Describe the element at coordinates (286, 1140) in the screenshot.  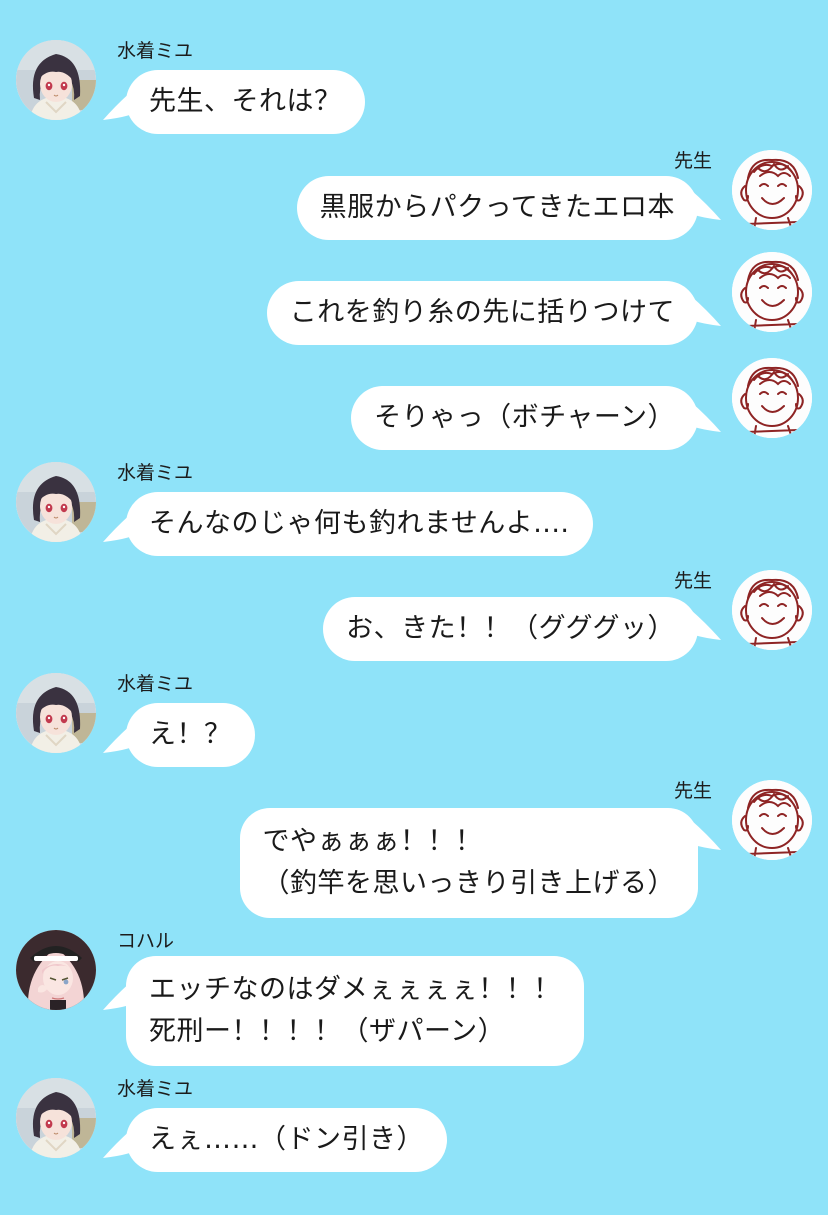
I see `message-bubble: えぇ……（ドン引き）` at that location.